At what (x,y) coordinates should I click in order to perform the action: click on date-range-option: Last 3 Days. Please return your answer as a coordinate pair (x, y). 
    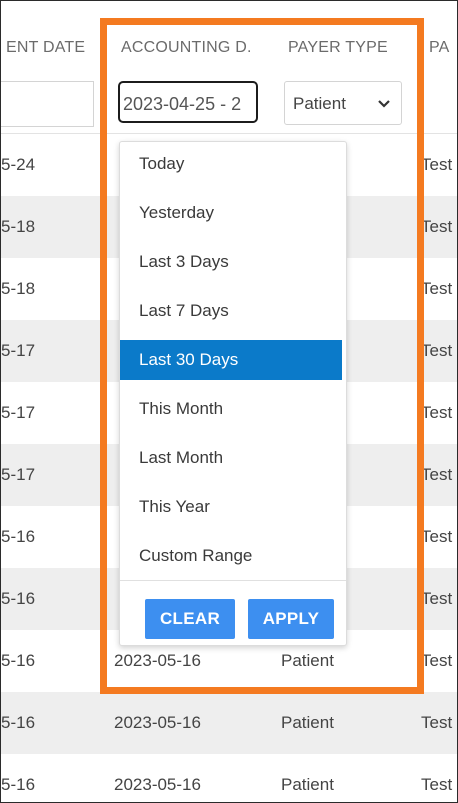
    Looking at the image, I should click on (231, 262).